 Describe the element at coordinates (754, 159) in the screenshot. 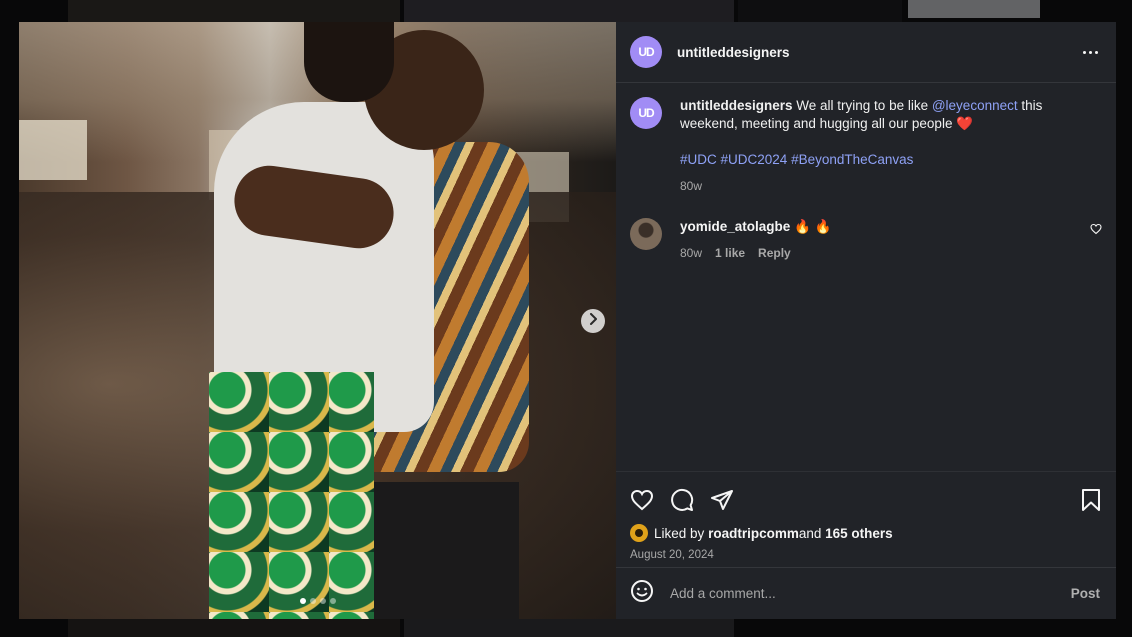

I see `hashtag-link: #UDC2024` at that location.